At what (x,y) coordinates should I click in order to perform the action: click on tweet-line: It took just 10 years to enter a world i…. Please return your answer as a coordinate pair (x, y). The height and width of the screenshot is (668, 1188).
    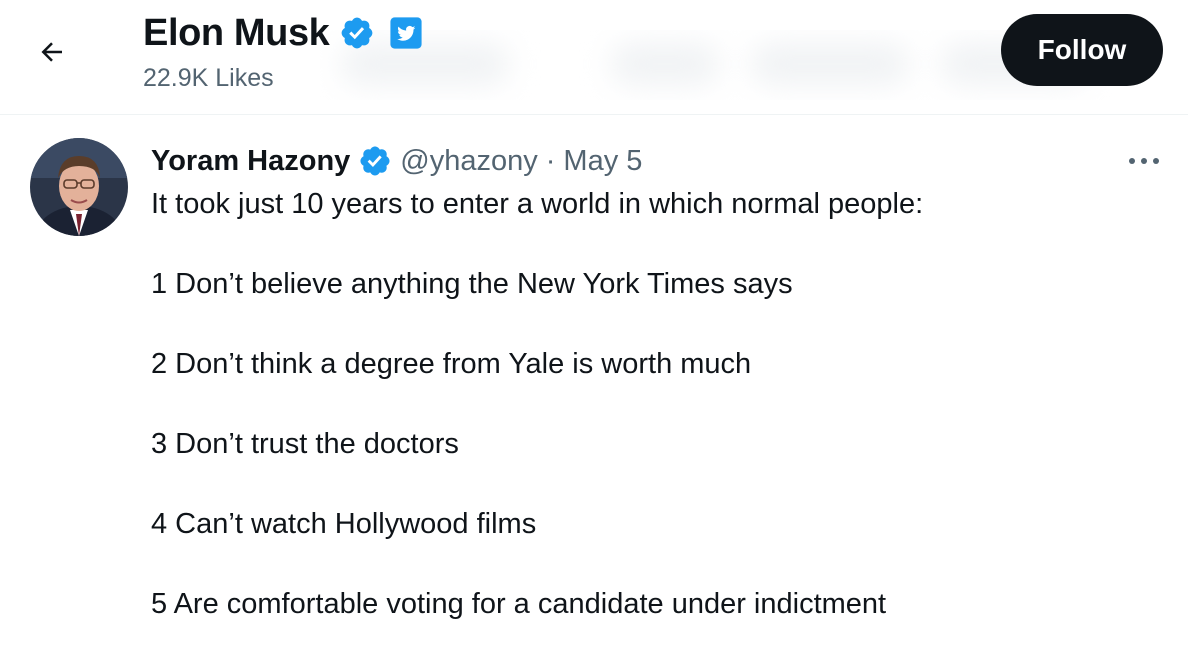
    Looking at the image, I should click on (537, 204).